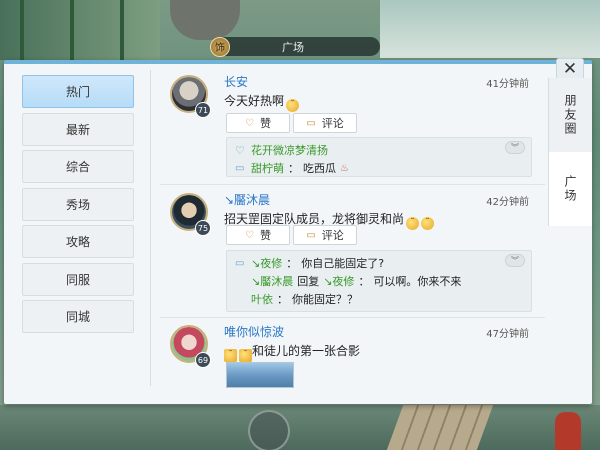 Image resolution: width=600 pixels, height=450 pixels. I want to click on comment-text: 你自己能固定了?, so click(343, 263).